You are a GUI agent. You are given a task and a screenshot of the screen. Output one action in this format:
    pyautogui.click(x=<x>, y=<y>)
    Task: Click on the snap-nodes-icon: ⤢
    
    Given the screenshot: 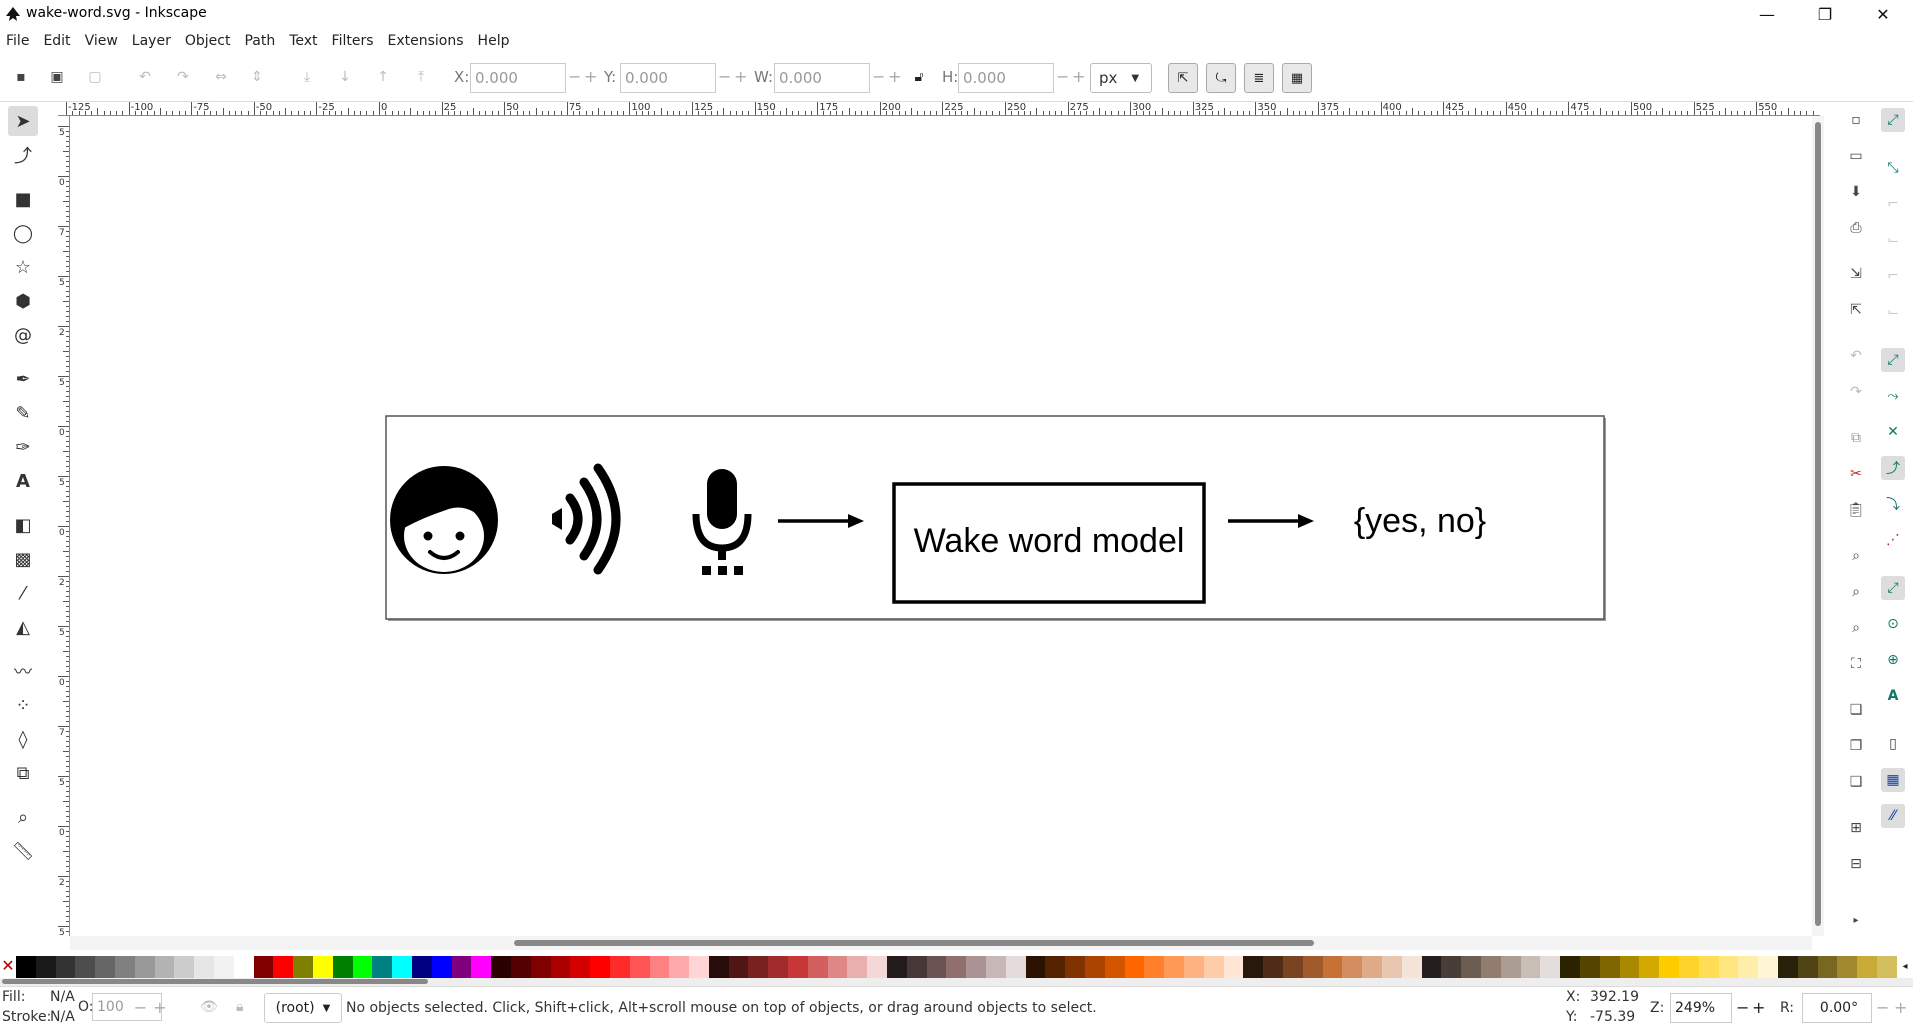 What is the action you would take?
    pyautogui.click(x=1893, y=360)
    